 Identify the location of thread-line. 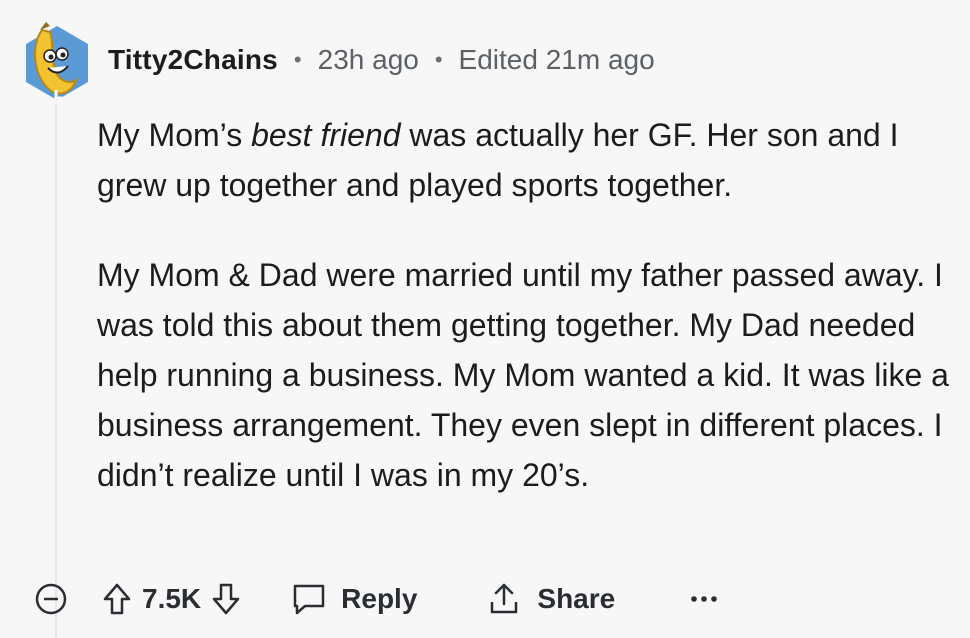
(56, 371).